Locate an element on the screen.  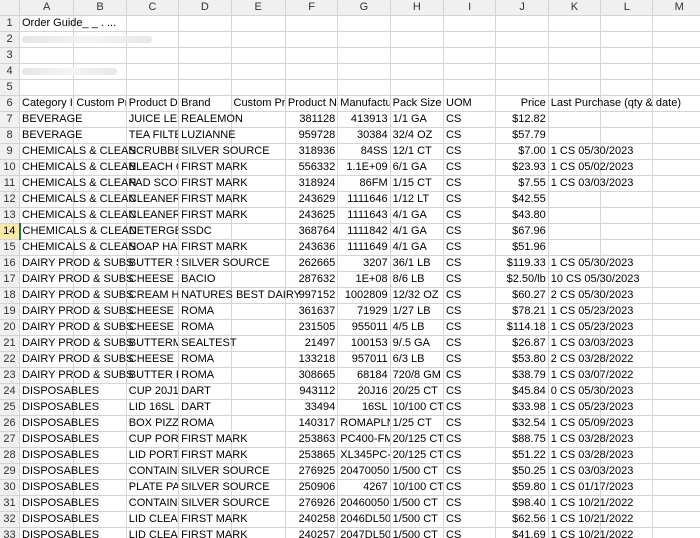
cell: 1.1E+09 is located at coordinates (364, 167).